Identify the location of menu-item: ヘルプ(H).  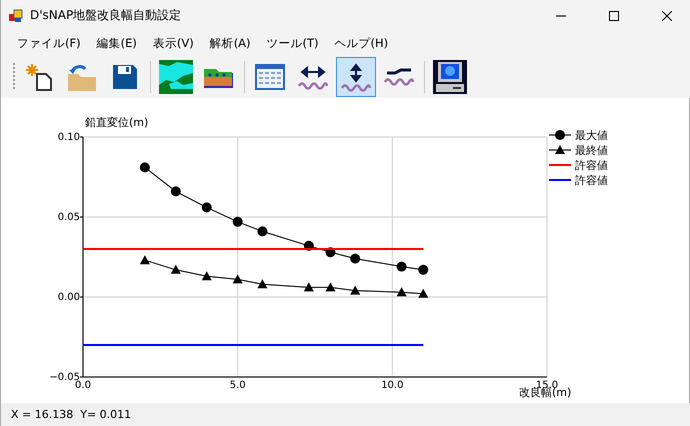
(361, 43).